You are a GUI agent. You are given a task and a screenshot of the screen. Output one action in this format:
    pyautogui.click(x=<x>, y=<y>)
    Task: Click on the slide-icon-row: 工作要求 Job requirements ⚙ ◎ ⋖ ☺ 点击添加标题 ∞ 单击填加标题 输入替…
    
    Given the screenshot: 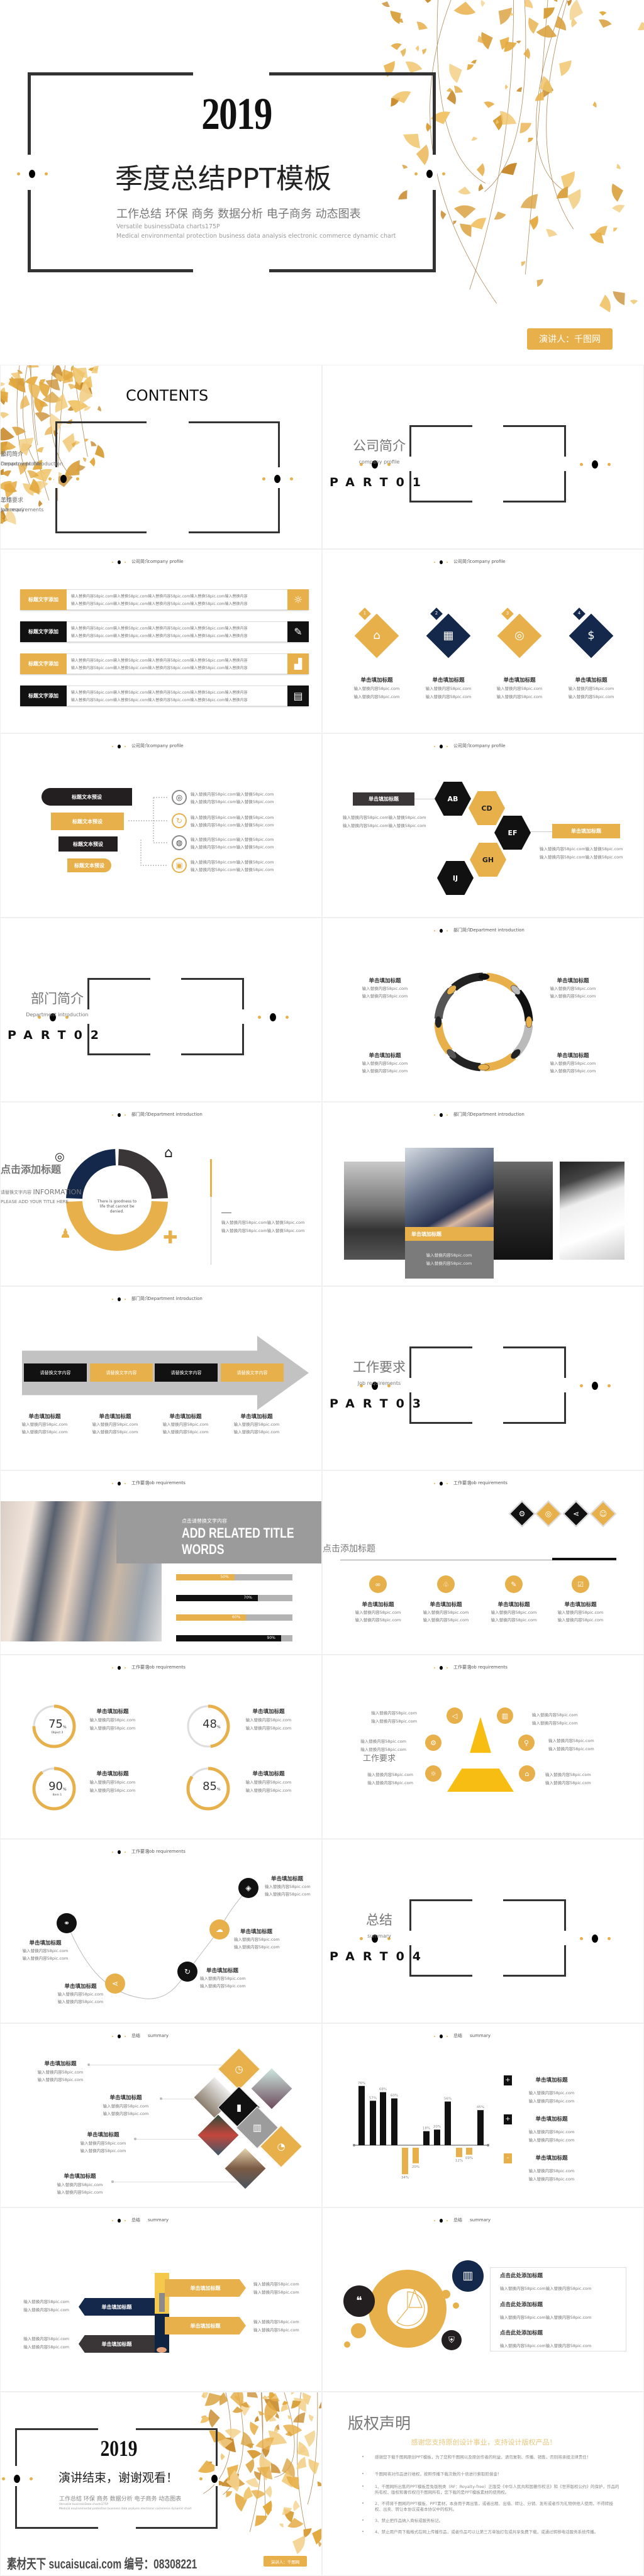 What is the action you would take?
    pyautogui.click(x=483, y=1562)
    